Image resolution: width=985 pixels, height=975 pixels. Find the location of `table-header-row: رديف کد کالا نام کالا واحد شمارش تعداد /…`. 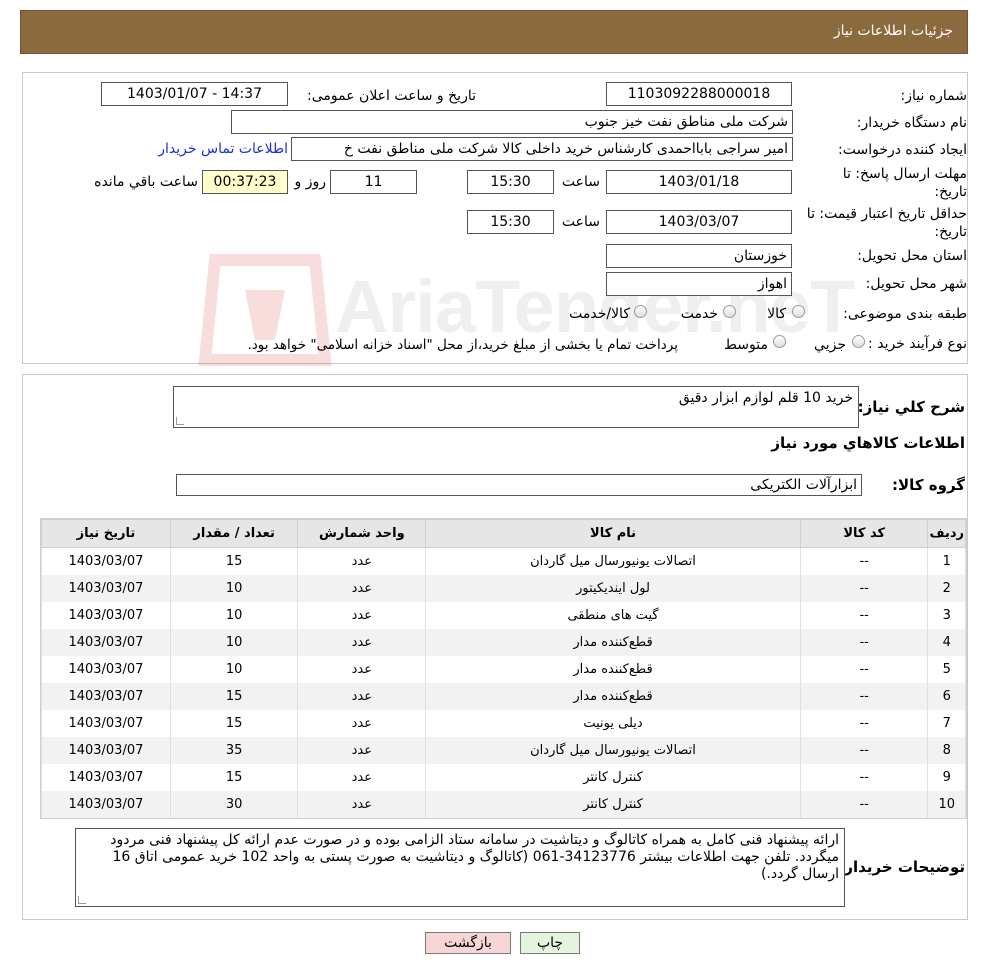

table-header-row: رديف کد کالا نام کالا واحد شمارش تعداد /… is located at coordinates (503, 533).